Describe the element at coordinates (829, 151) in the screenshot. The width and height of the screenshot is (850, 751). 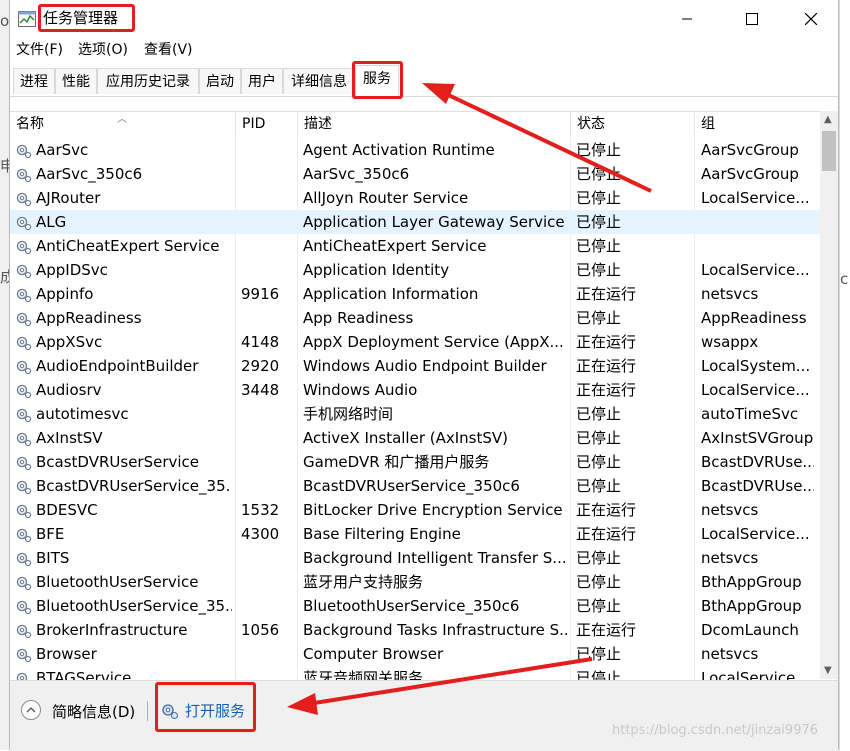
I see `scrollbar-thumb` at that location.